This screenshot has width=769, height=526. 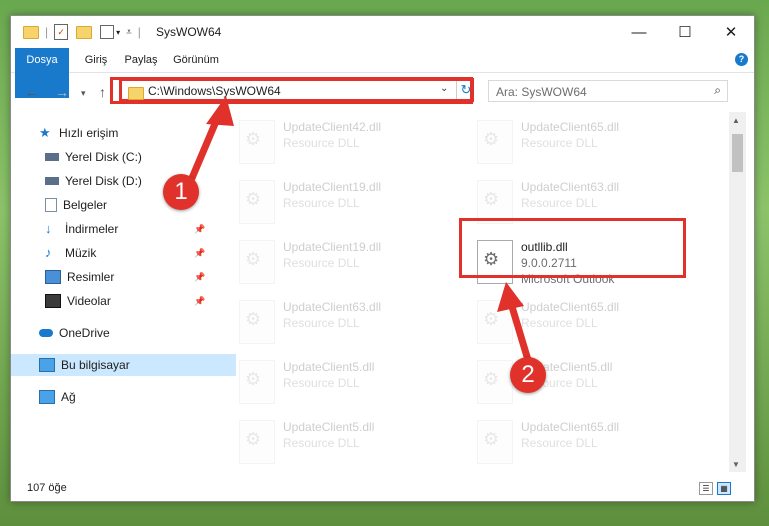 I want to click on arrow-1-head, so click(x=220, y=111).